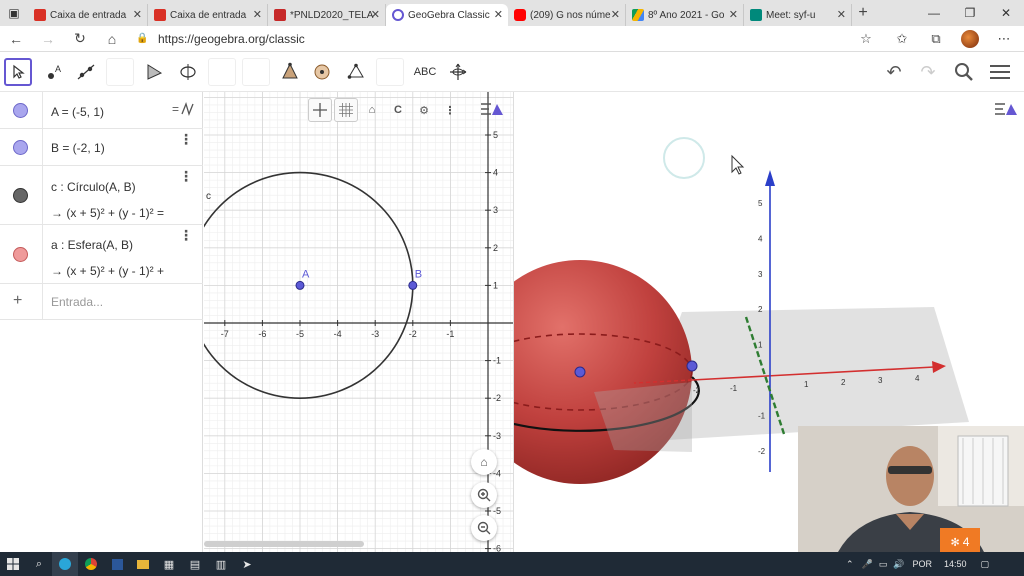 The image size is (1024, 576). Describe the element at coordinates (300, 285) in the screenshot. I see `point-A` at that location.